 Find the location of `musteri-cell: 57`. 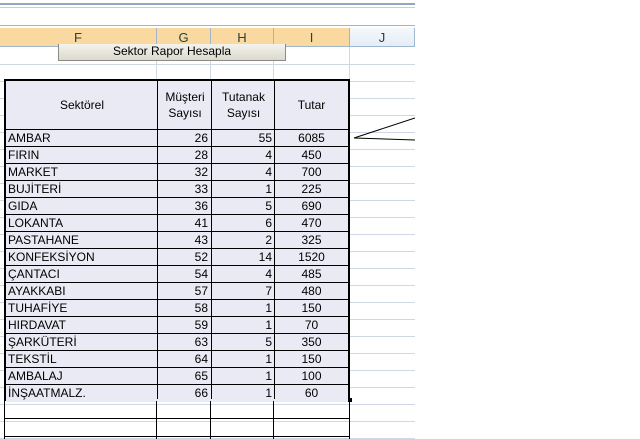

musteri-cell: 57 is located at coordinates (183, 291).